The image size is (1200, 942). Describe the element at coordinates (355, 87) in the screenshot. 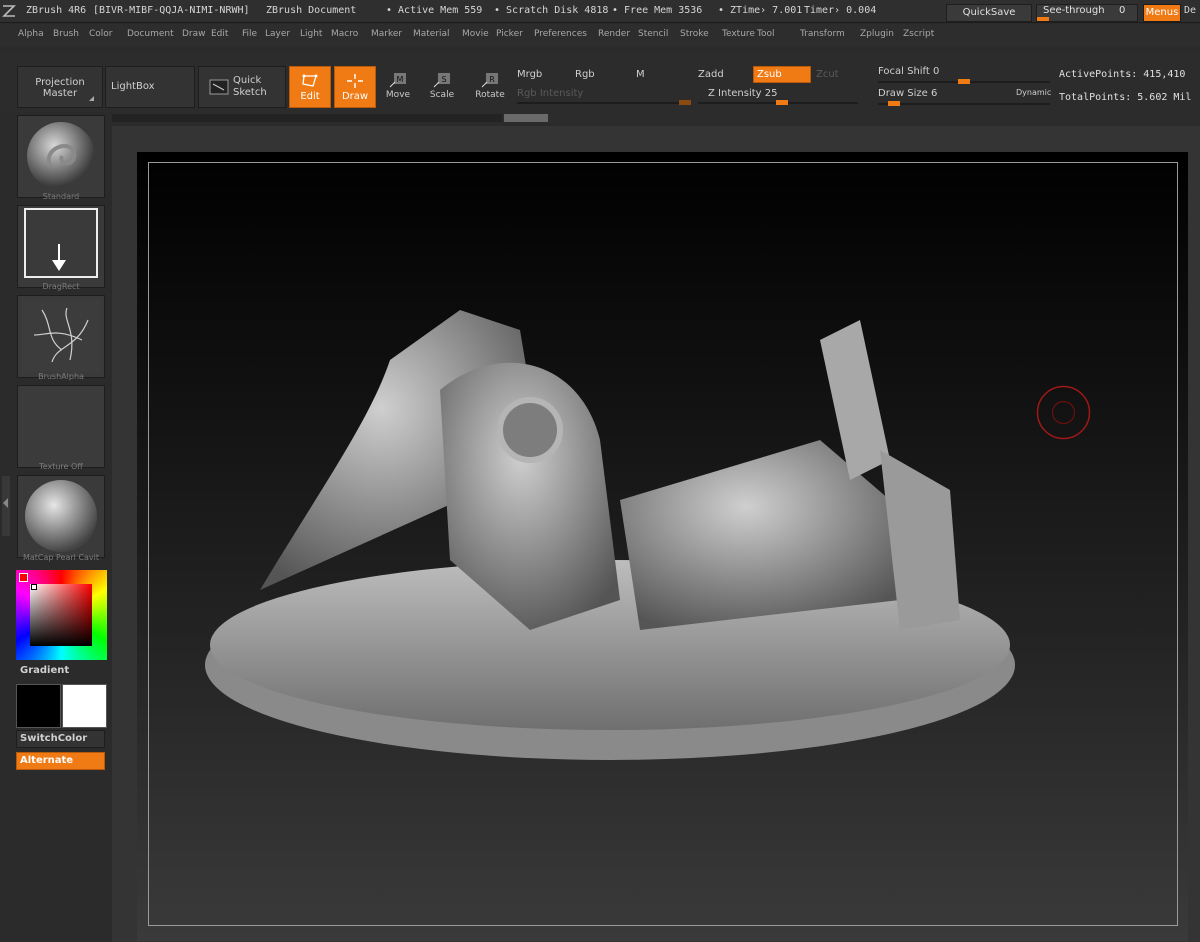

I see `draw-button: Draw` at that location.